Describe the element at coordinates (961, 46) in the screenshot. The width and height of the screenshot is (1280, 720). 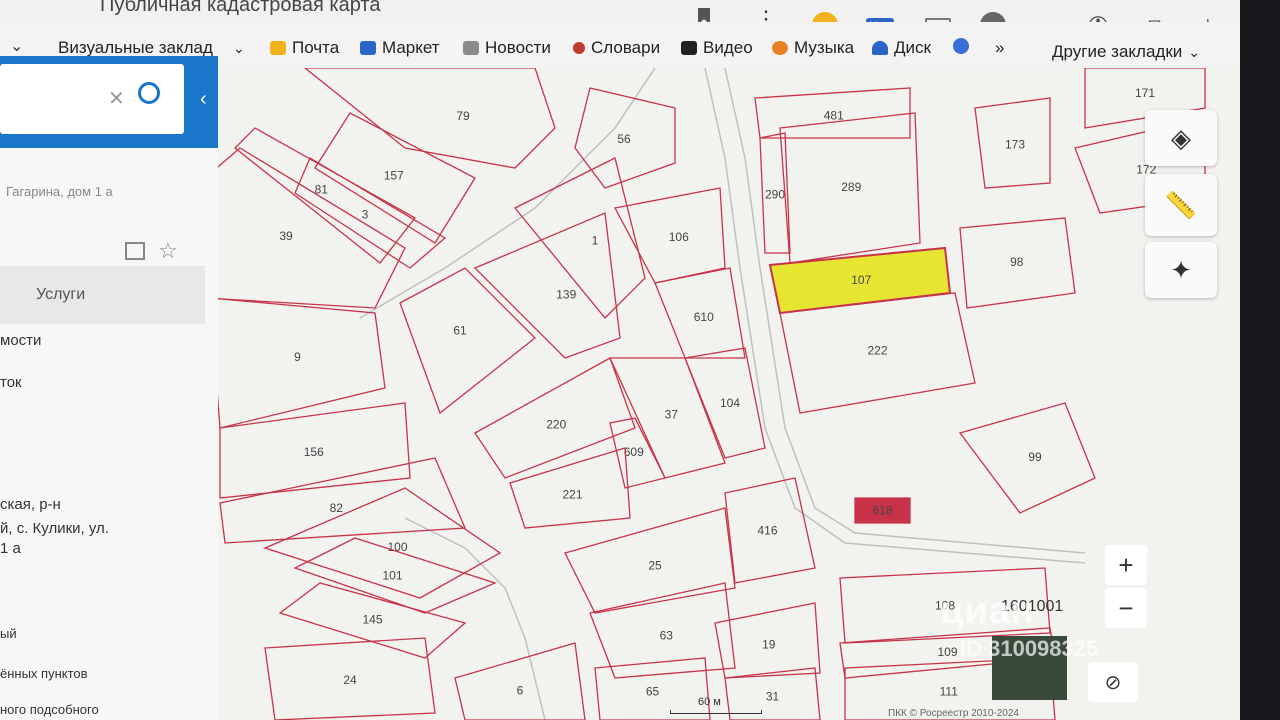
I see `extra-bookmark-icon` at that location.